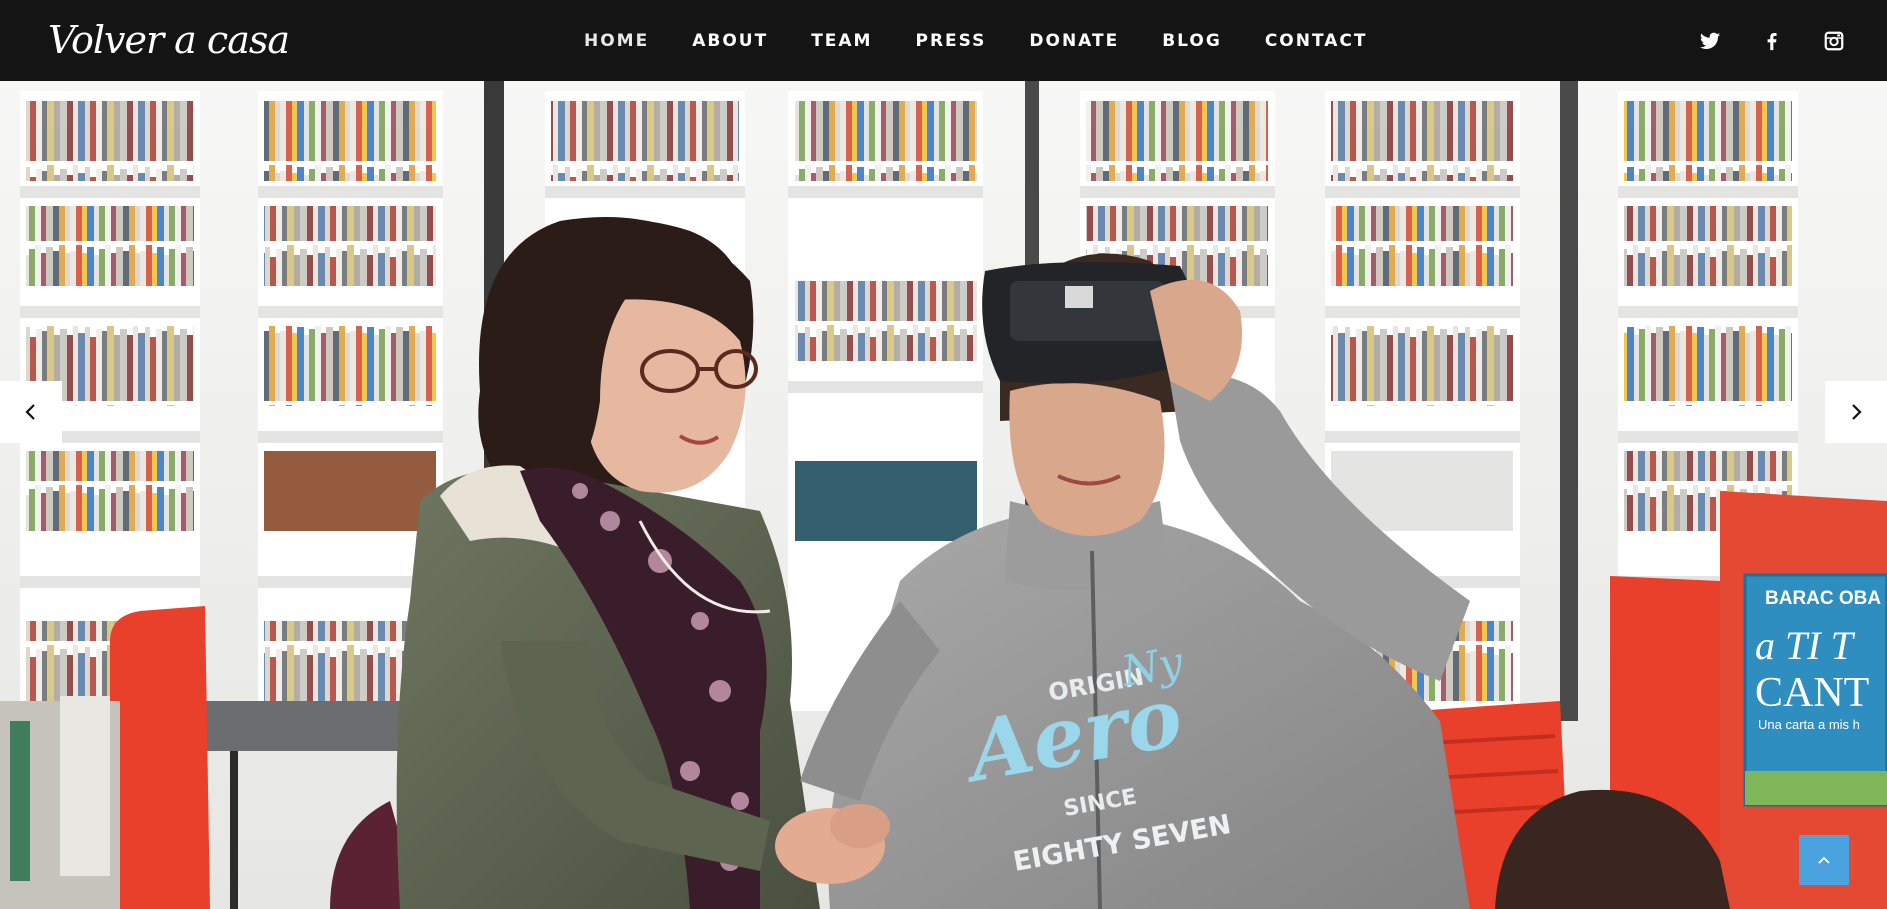  Describe the element at coordinates (1834, 41) in the screenshot. I see `instagram-icon` at that location.